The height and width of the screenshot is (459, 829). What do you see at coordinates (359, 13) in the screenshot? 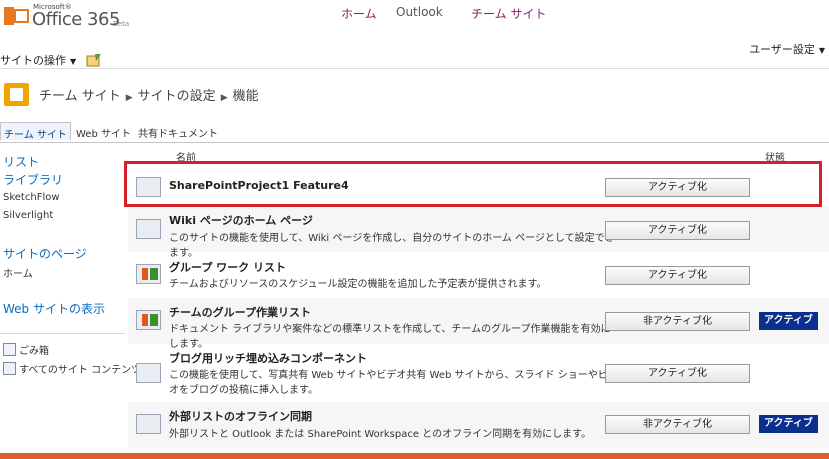
I see `nav-home: ホーム` at bounding box center [359, 13].